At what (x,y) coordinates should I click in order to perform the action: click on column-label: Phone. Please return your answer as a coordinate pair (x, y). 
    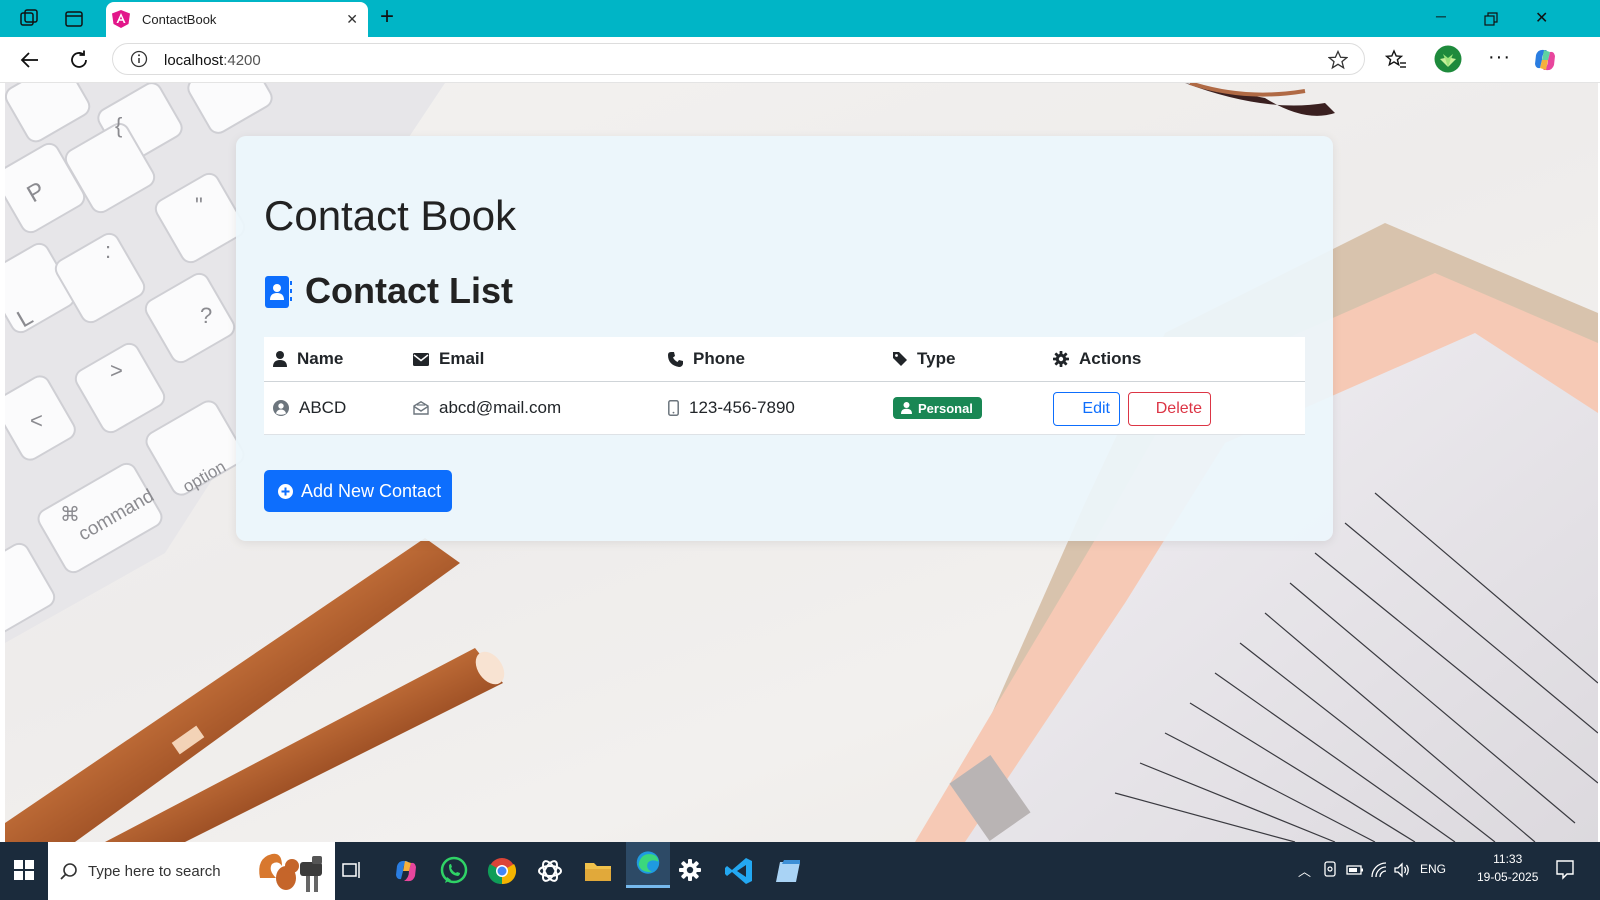
    Looking at the image, I should click on (719, 358).